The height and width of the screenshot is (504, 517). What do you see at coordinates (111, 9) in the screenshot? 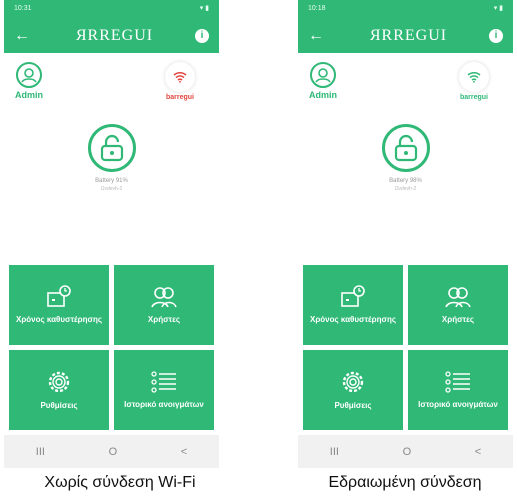
I see `status-bar: 10:31 ▾ ▮` at bounding box center [111, 9].